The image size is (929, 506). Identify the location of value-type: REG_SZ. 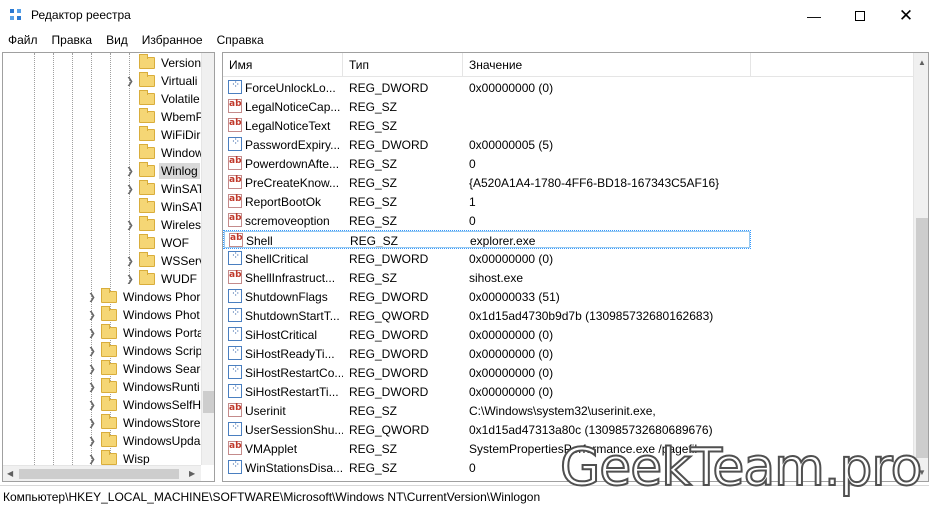
(373, 164).